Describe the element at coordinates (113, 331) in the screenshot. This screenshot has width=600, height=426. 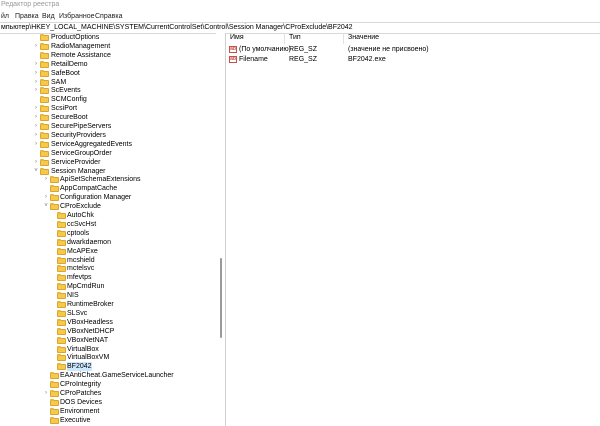
I see `tree-item: VBoxNetDHCP` at that location.